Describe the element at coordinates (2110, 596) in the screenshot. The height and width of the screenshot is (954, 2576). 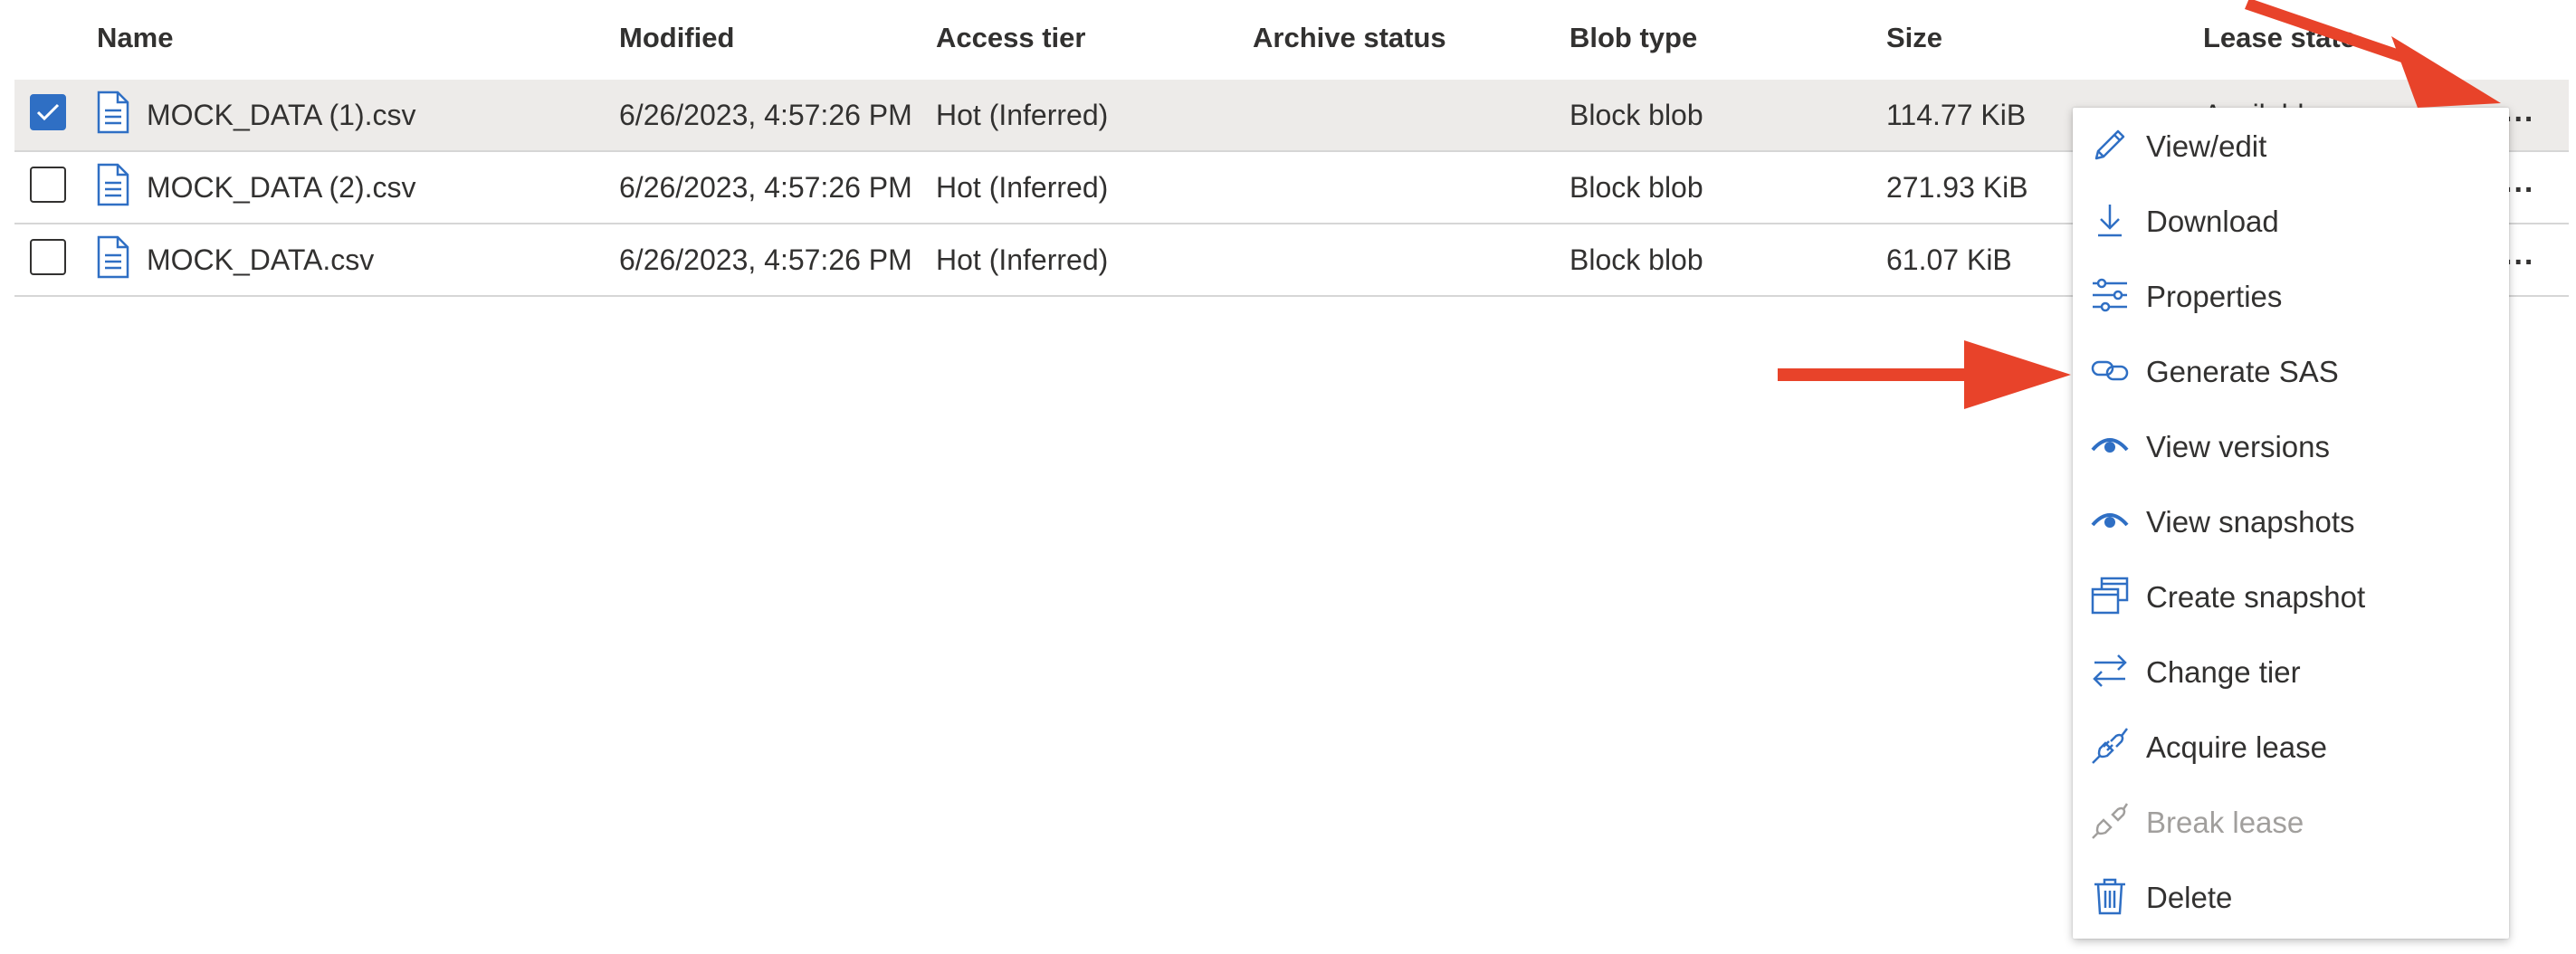
I see `snapshot-icon` at that location.